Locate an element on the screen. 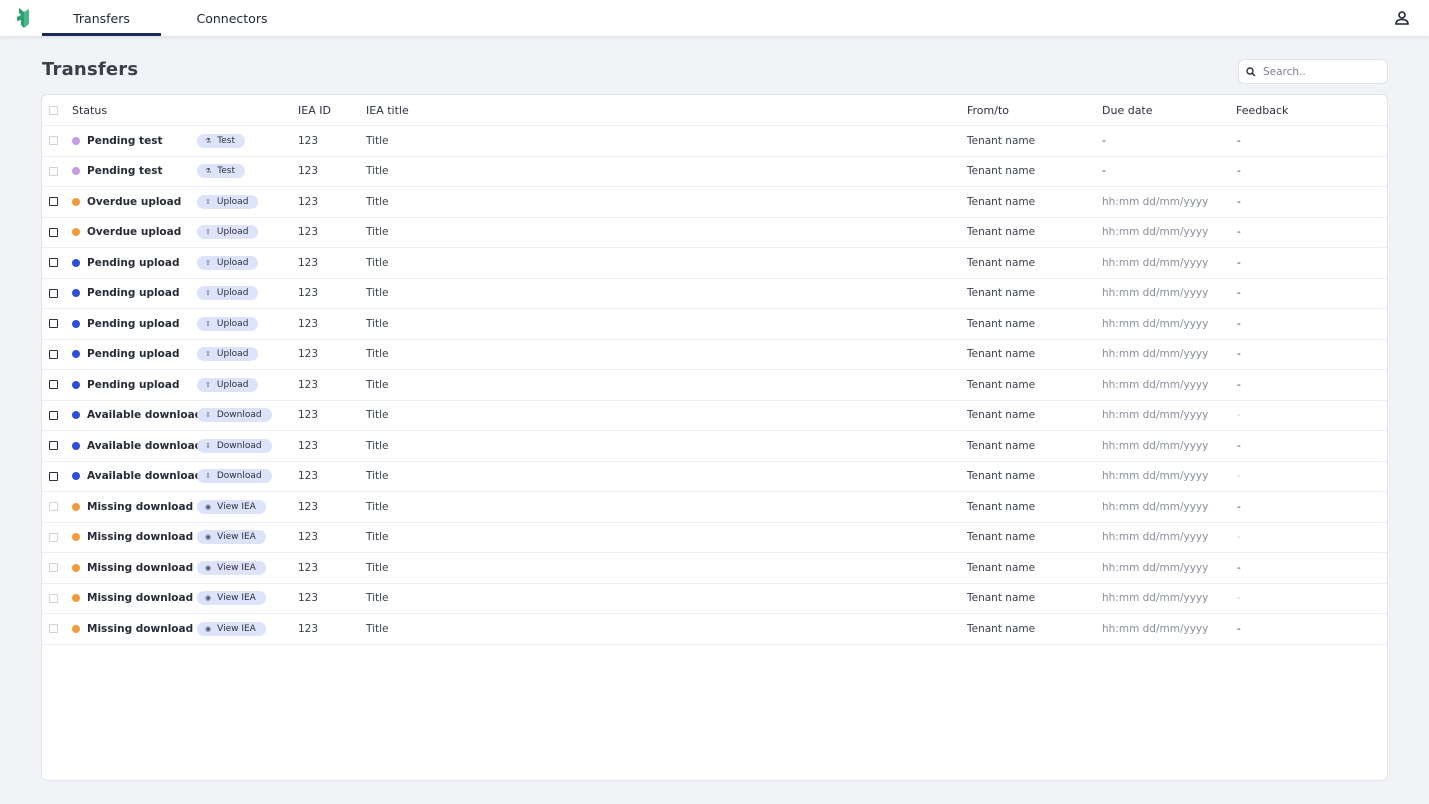 The height and width of the screenshot is (804, 1429). tab-connectors: Connectors is located at coordinates (232, 18).